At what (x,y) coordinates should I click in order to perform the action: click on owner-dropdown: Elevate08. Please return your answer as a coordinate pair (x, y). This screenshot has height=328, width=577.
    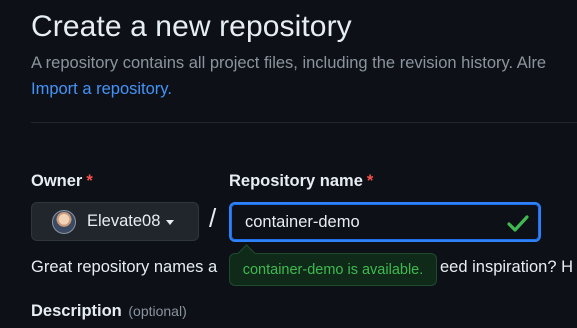
    Looking at the image, I should click on (115, 221).